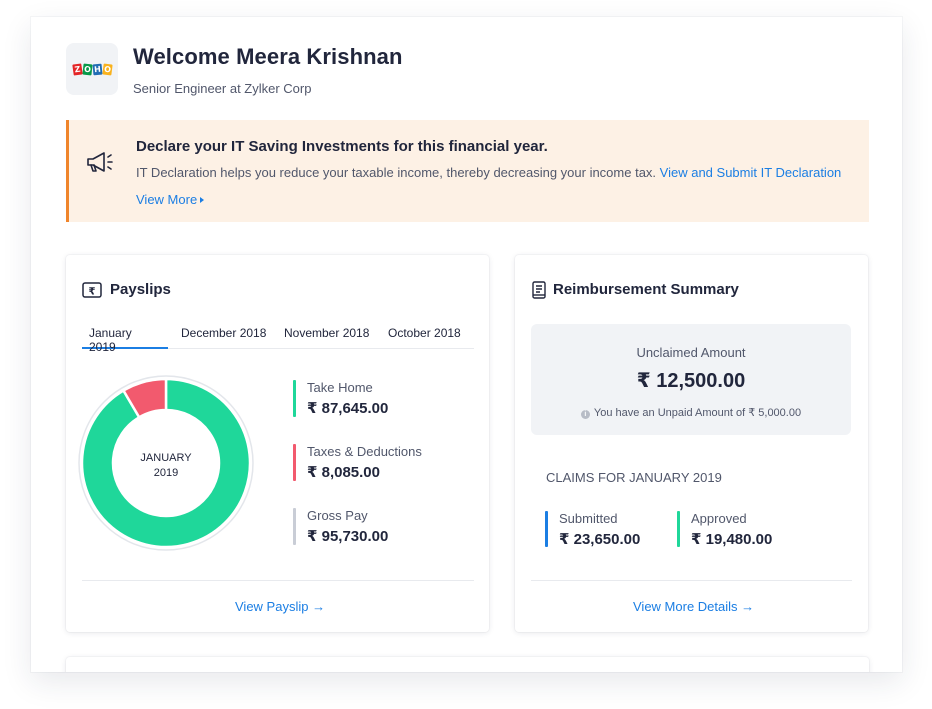  What do you see at coordinates (588, 518) in the screenshot?
I see `submitted-label: Submitted` at bounding box center [588, 518].